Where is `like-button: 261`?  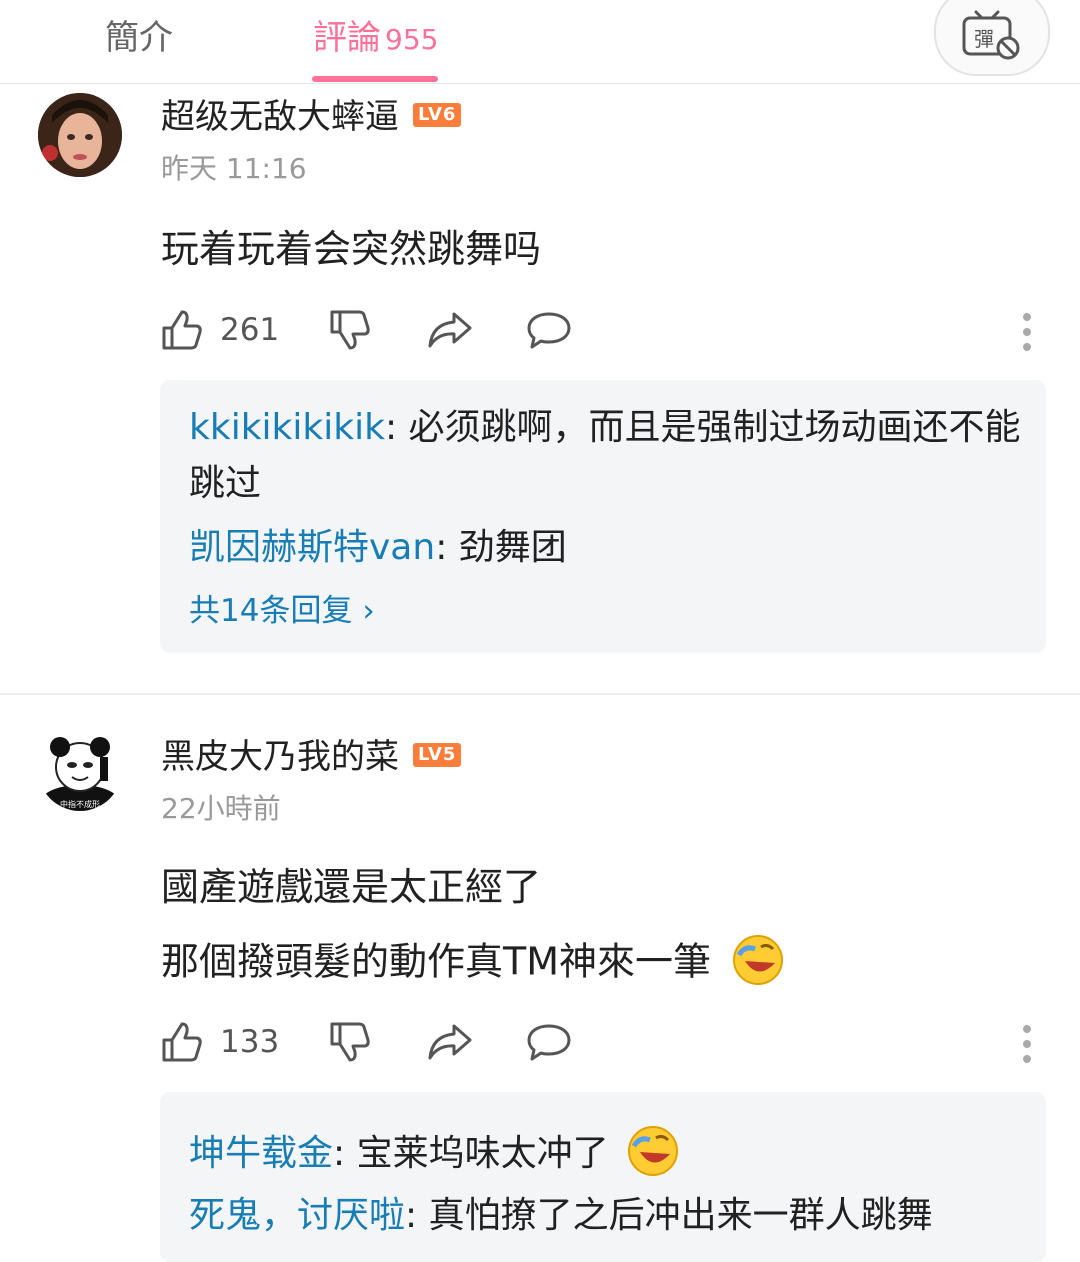
like-button: 261 is located at coordinates (219, 330).